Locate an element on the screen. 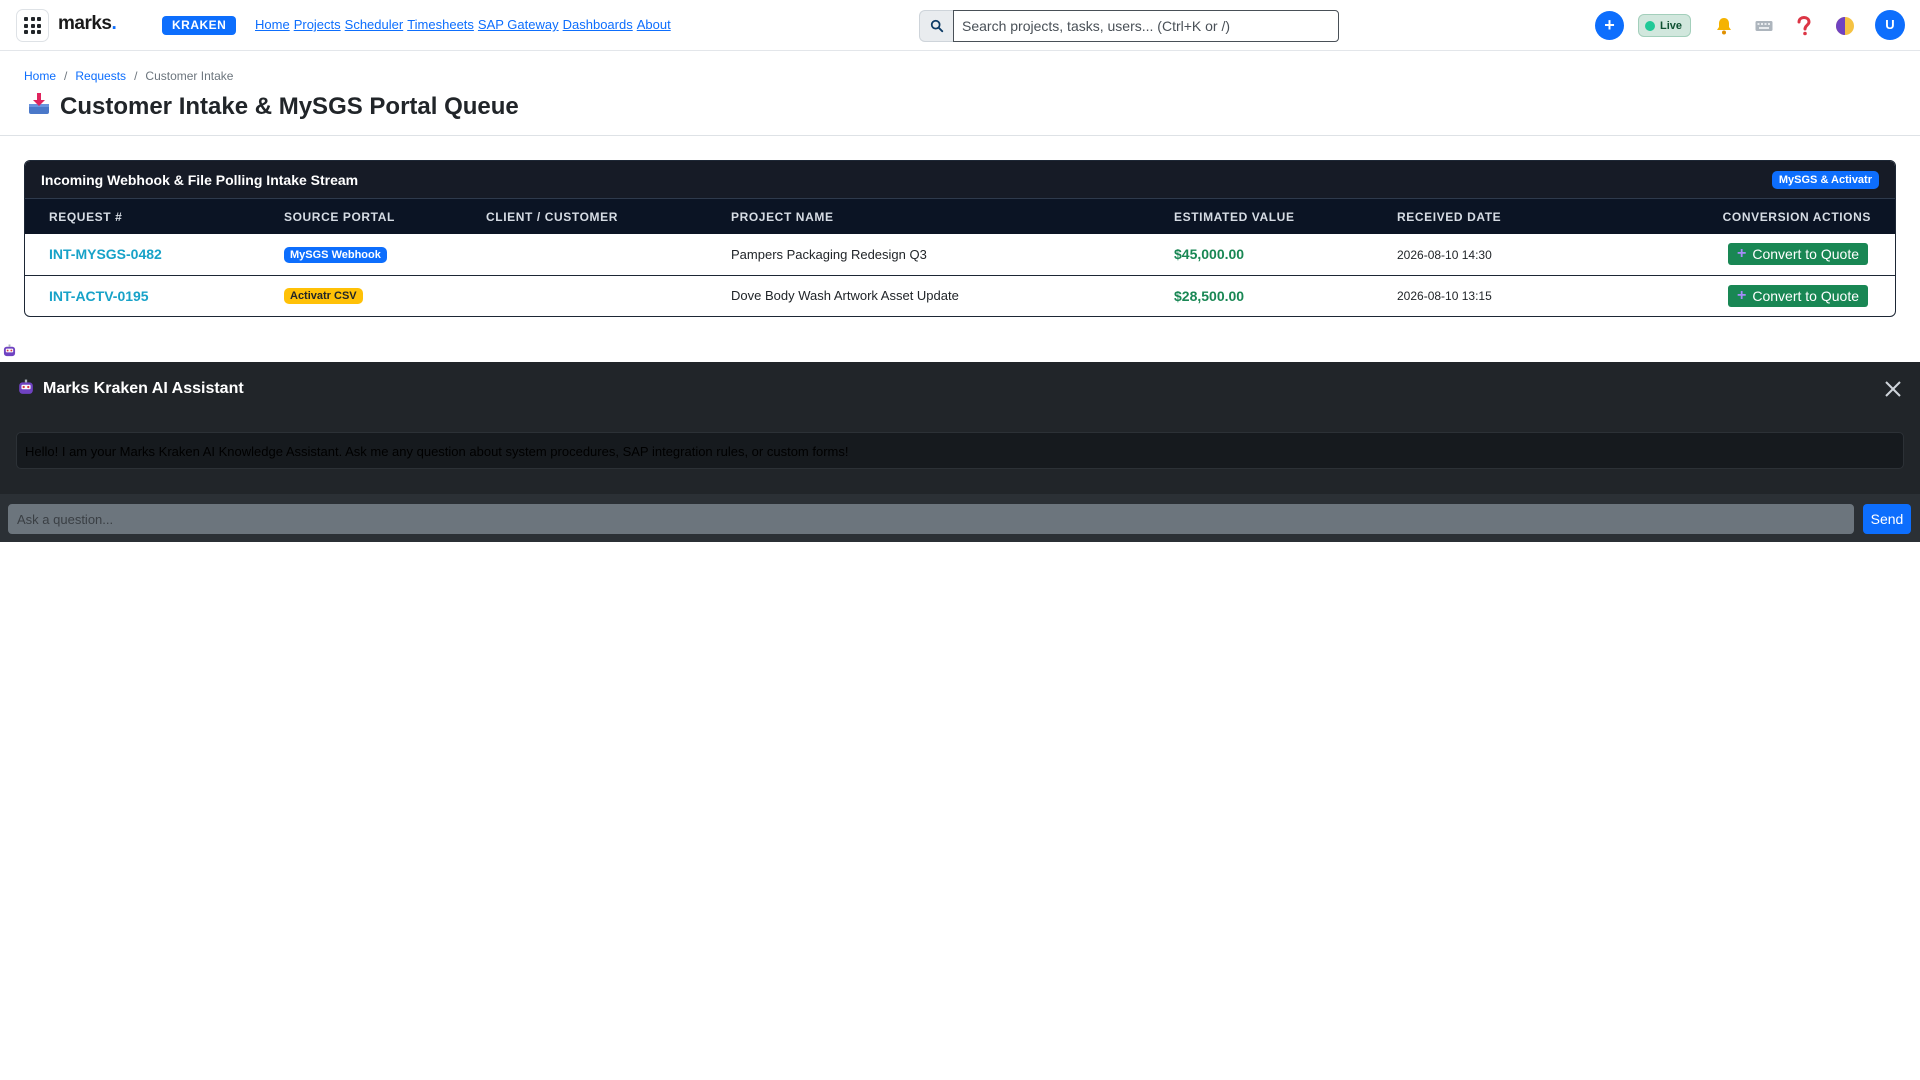 This screenshot has height=1080, width=1920. global-search is located at coordinates (1129, 26).